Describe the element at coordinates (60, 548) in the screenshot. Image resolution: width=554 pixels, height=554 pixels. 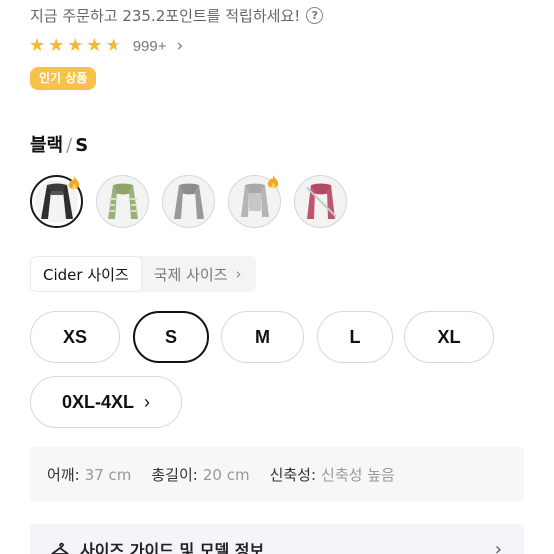
I see `hanger-icon` at that location.